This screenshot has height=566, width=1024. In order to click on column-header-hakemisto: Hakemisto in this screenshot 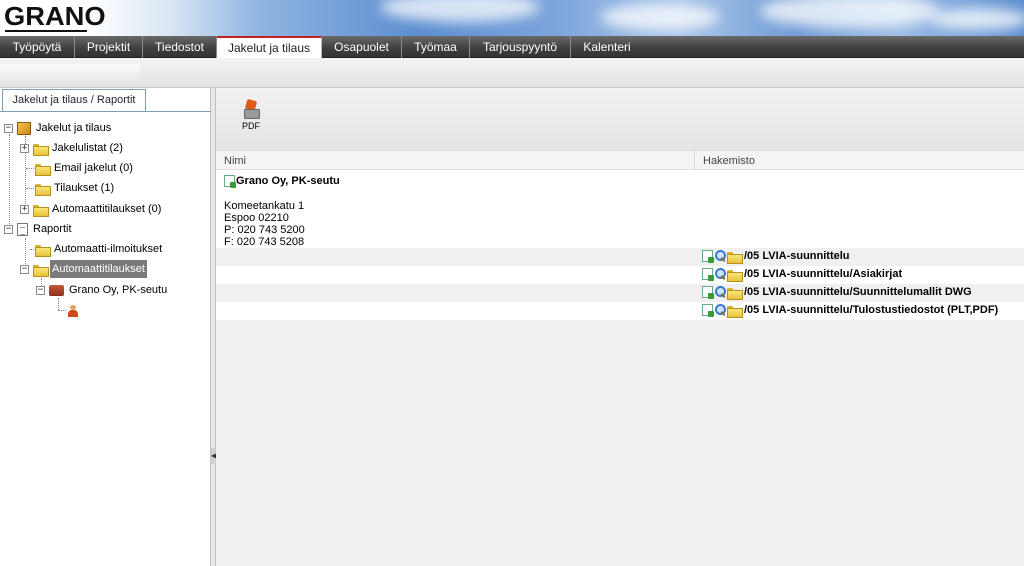, I will do `click(724, 161)`.